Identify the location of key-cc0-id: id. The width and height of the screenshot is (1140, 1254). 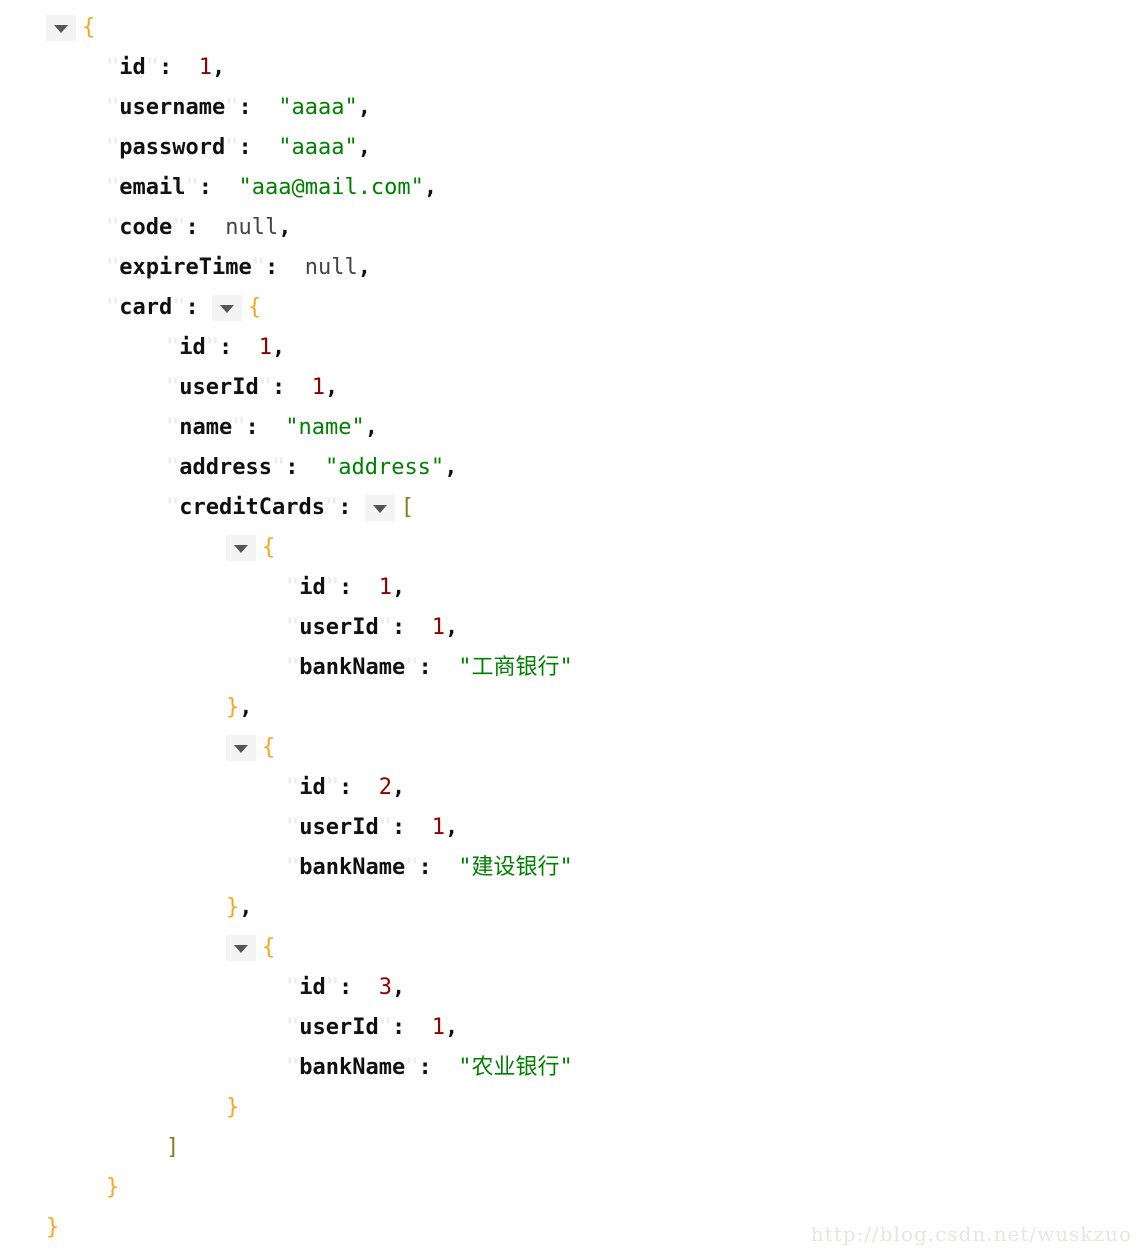
(312, 587).